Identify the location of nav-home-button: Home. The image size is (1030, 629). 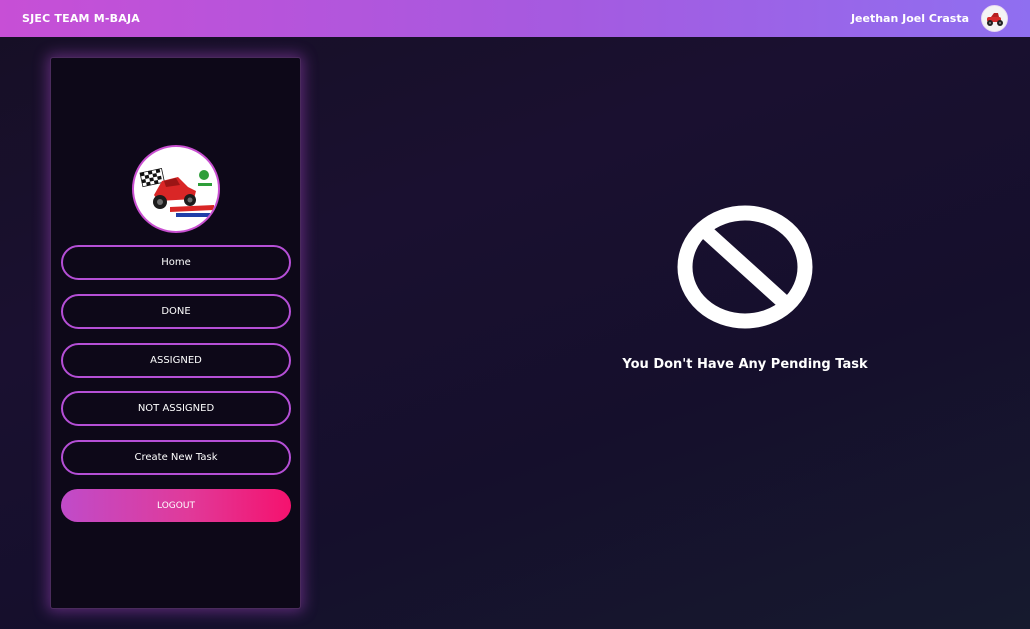
(176, 262).